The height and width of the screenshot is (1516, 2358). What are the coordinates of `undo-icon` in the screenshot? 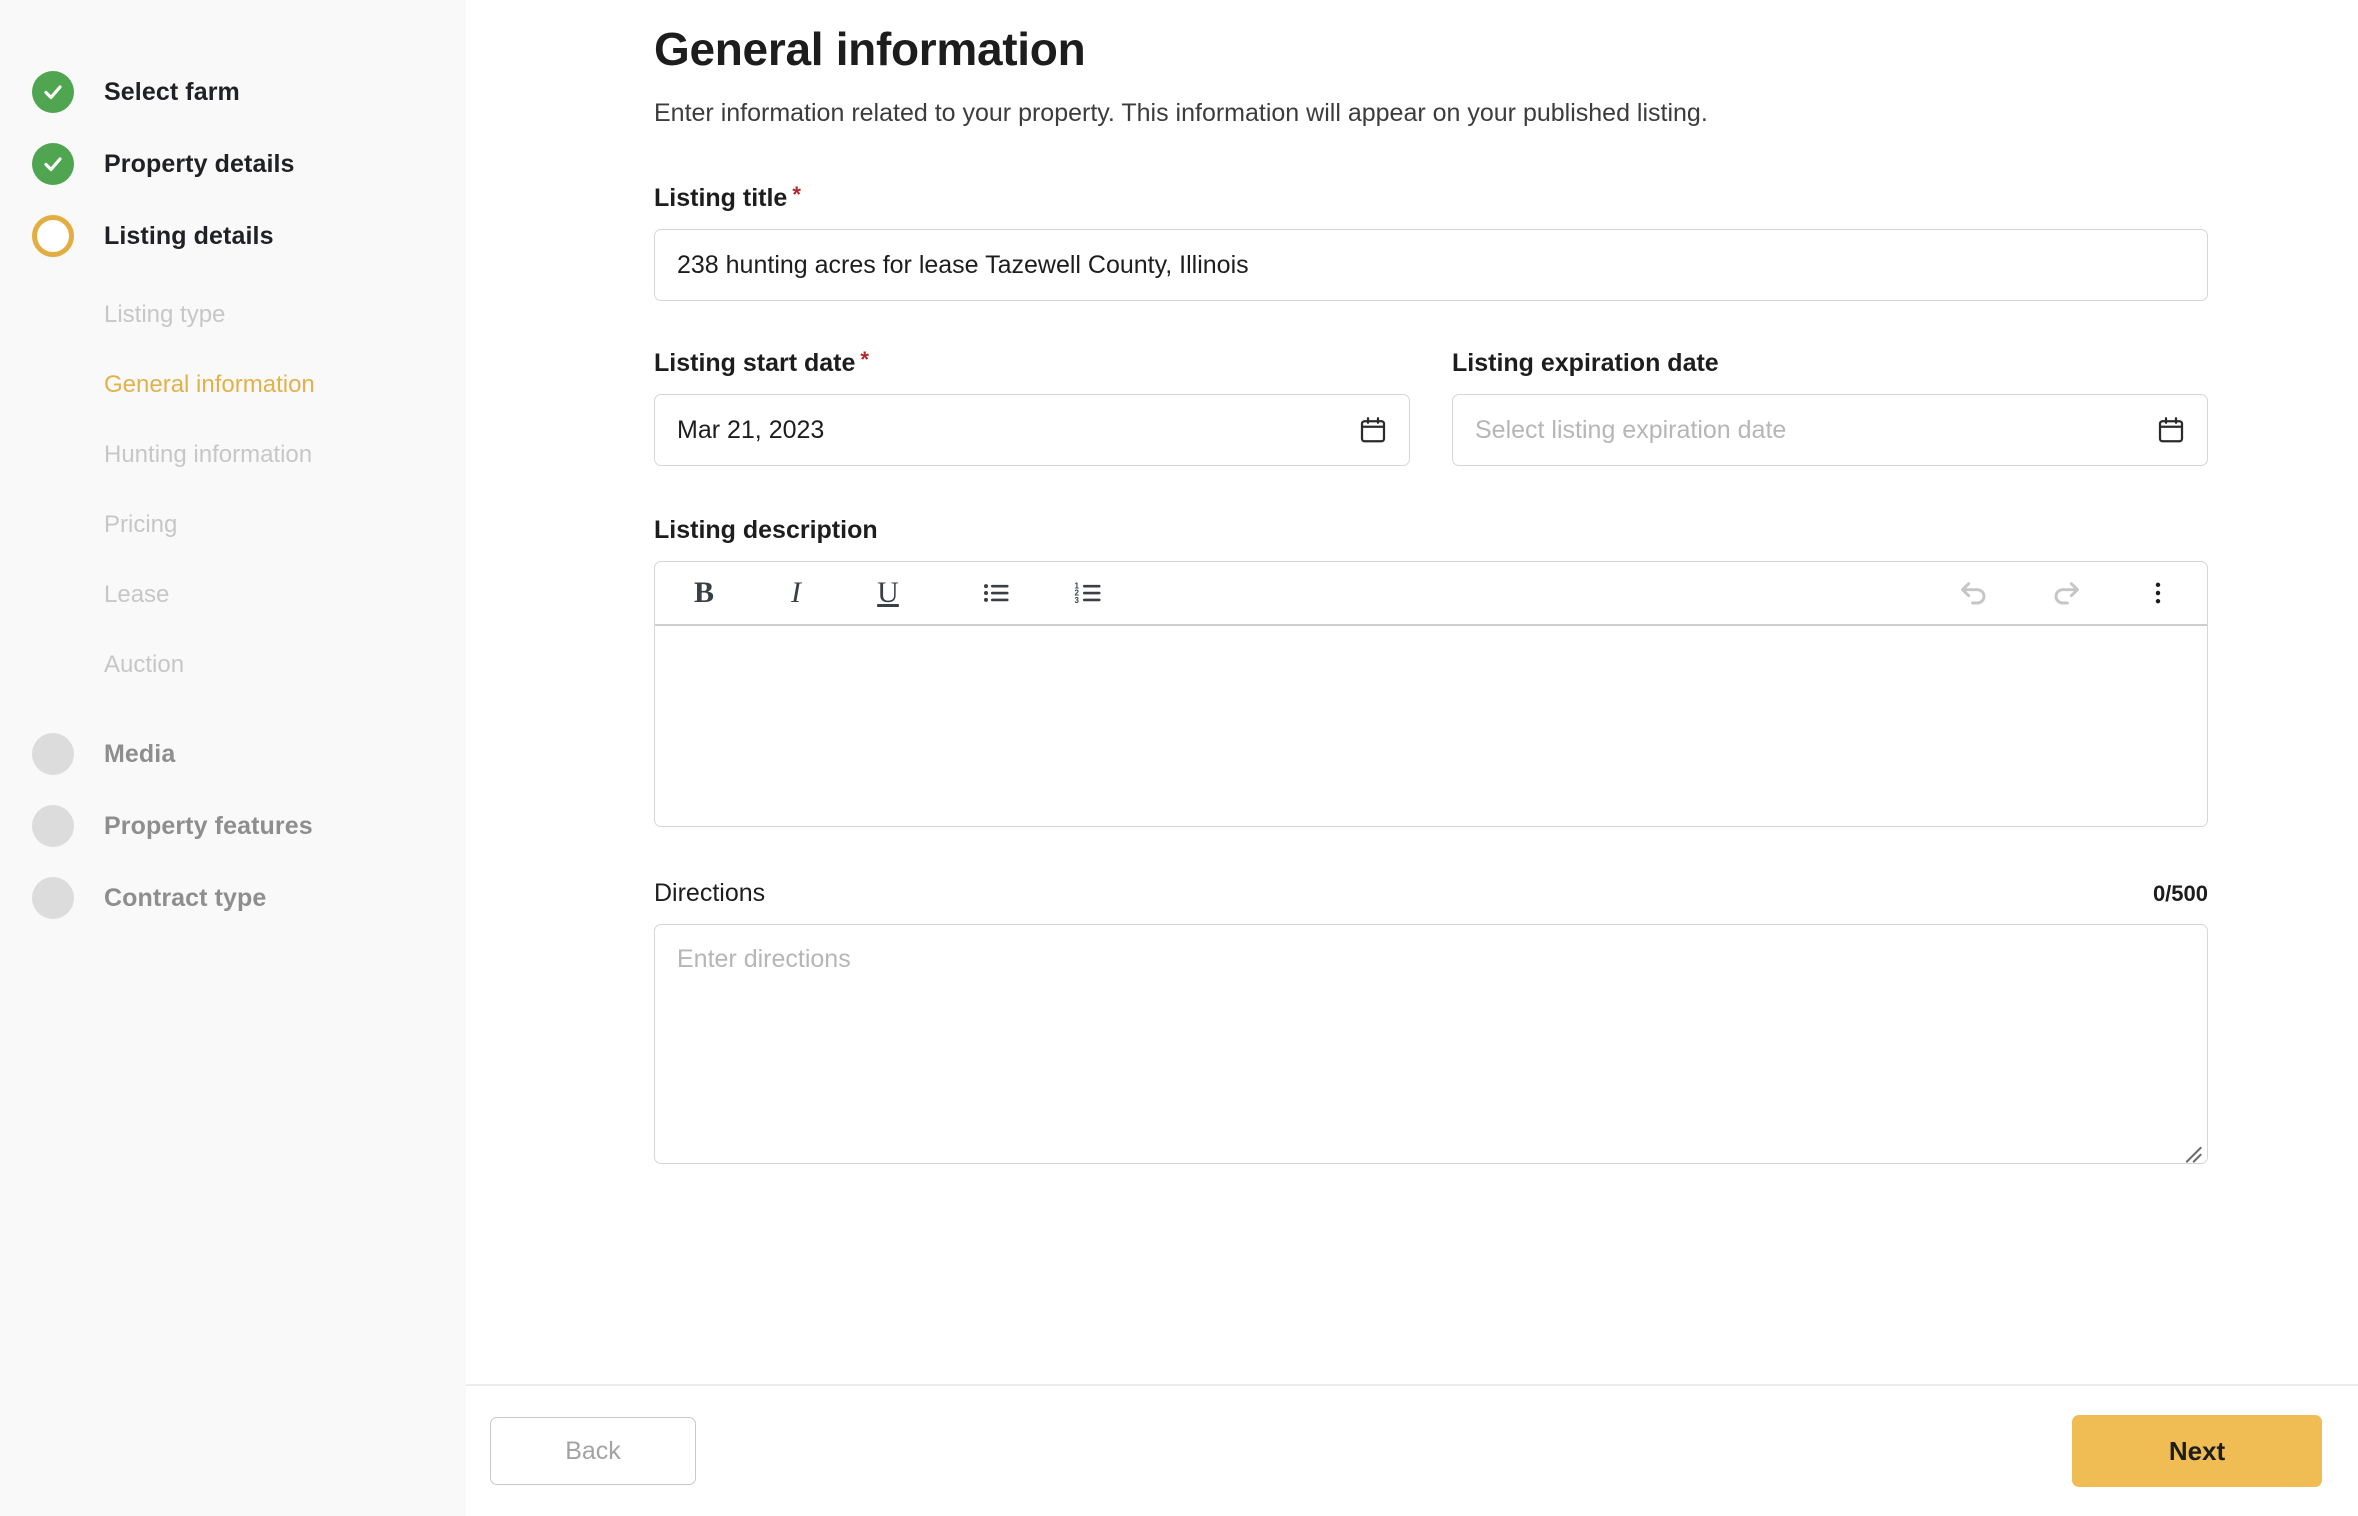 It's located at (1974, 593).